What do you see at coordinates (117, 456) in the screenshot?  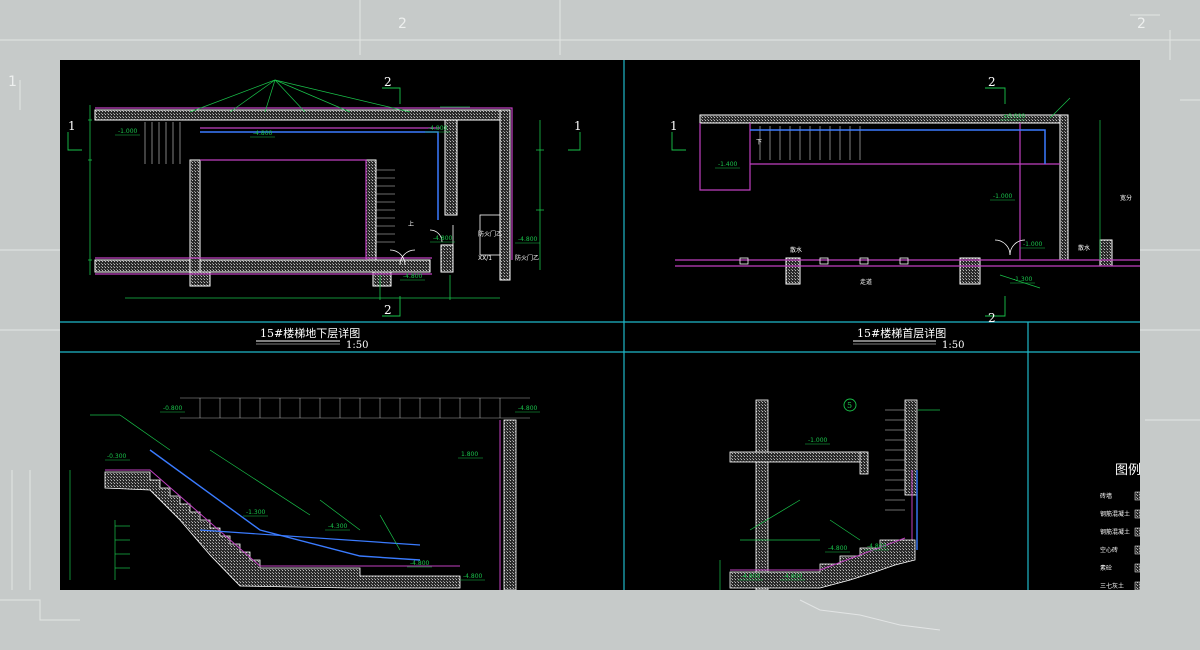 I see `elev-tag: -0.300` at bounding box center [117, 456].